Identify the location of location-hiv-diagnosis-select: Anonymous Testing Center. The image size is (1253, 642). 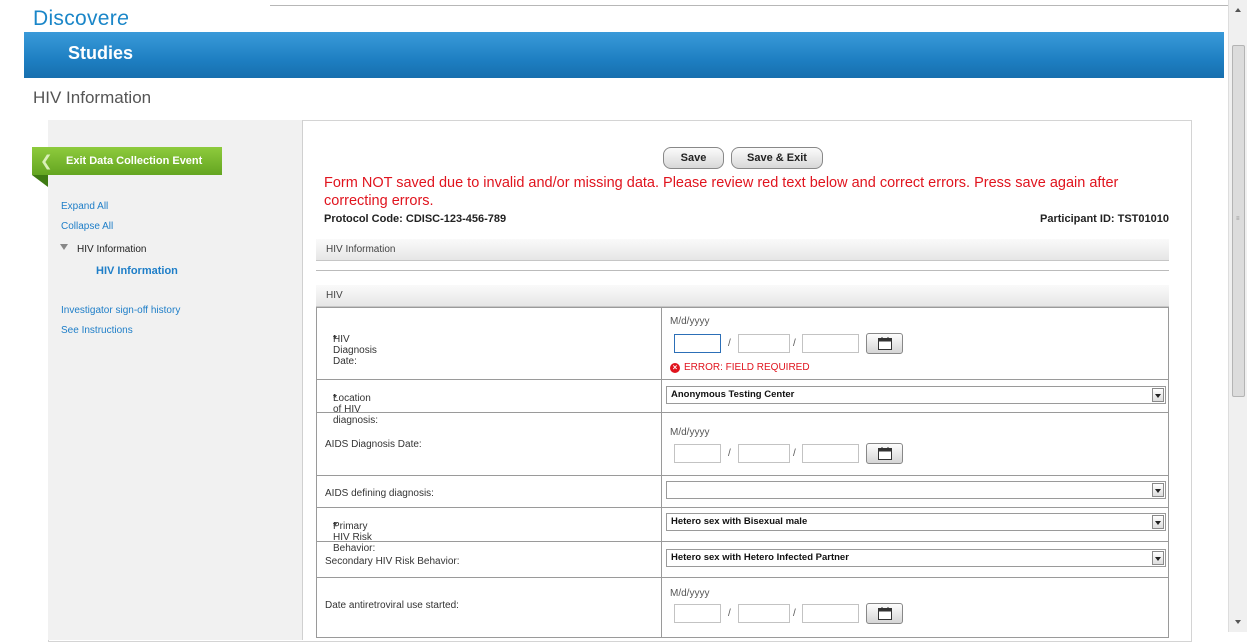
(916, 395).